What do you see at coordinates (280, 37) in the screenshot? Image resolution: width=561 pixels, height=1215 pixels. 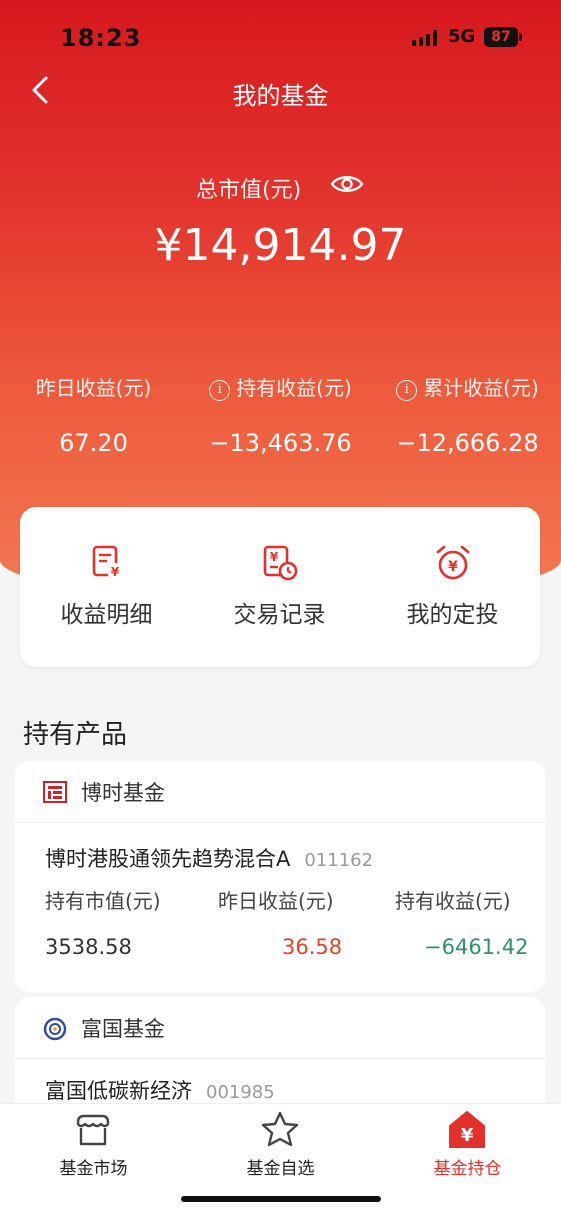 I see `status-bar: 18:23 5G 87` at bounding box center [280, 37].